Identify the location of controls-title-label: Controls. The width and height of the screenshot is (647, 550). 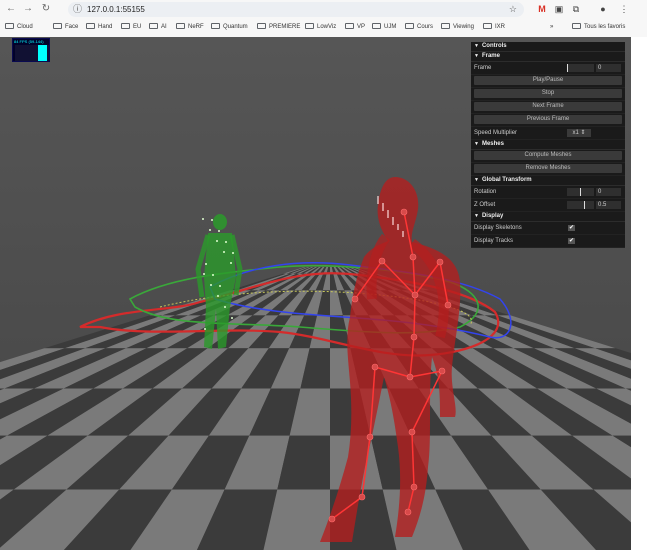
(494, 46).